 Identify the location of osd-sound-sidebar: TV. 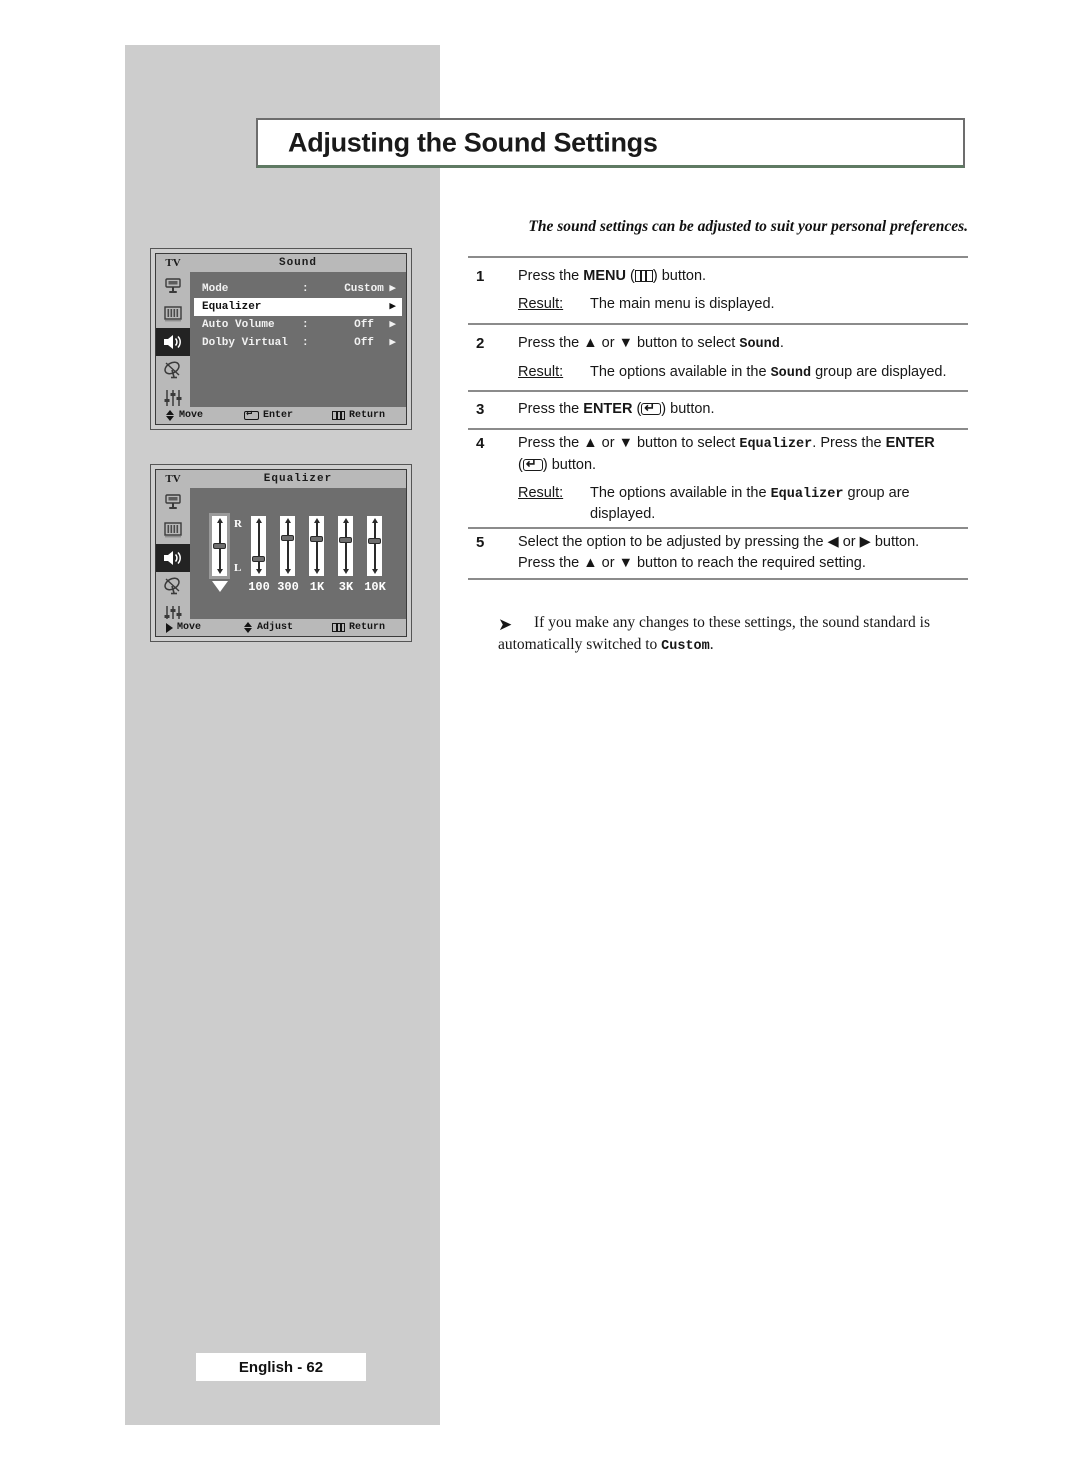
(173, 339).